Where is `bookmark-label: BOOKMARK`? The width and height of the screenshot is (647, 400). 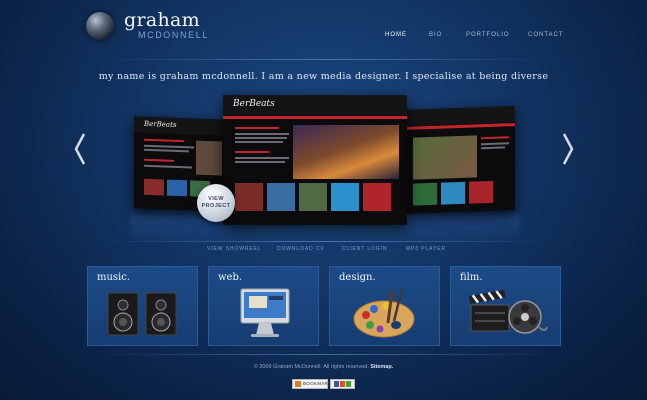
bookmark-label: BOOKMARK is located at coordinates (317, 383).